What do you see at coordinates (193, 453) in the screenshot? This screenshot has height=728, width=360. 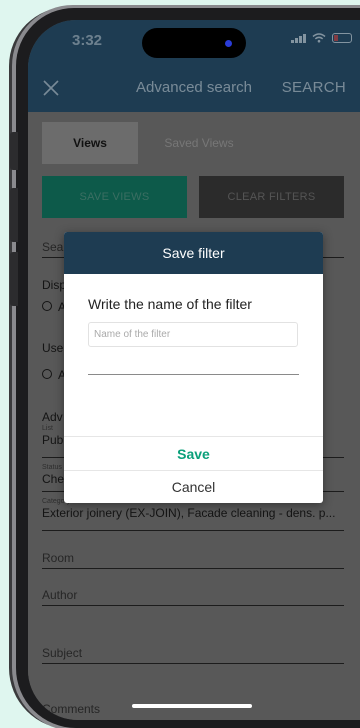 I see `save-button: Save` at bounding box center [193, 453].